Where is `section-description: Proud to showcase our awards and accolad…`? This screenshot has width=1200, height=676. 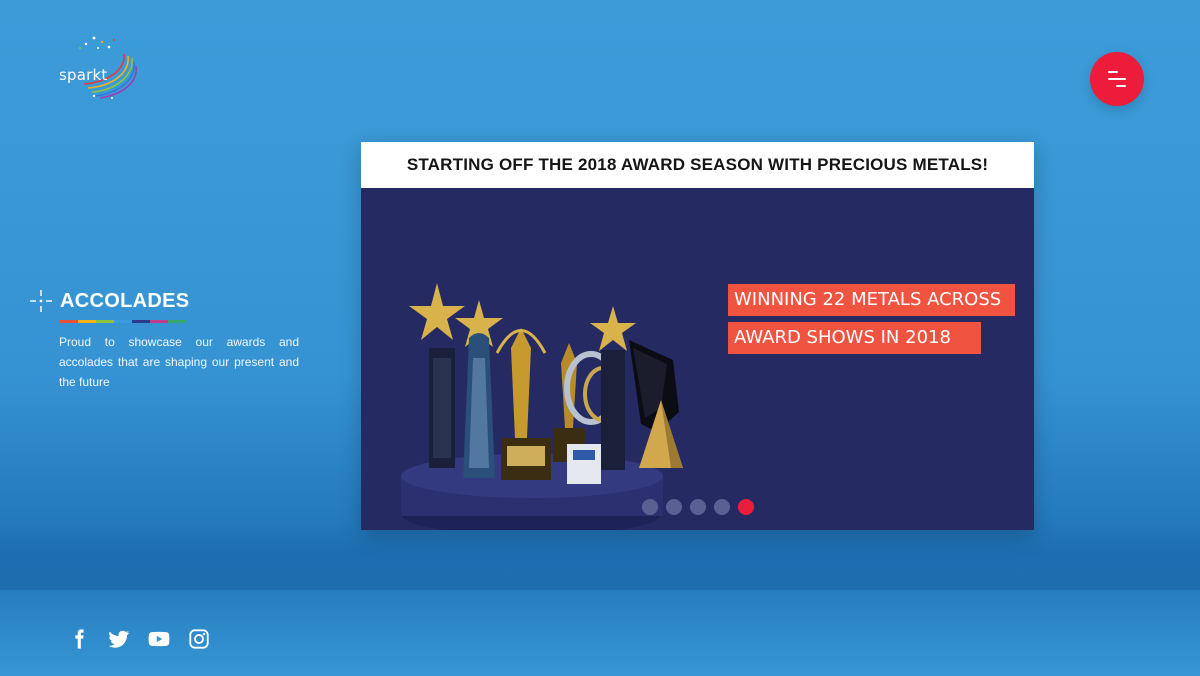
section-description: Proud to showcase our awards and accolad… is located at coordinates (179, 362).